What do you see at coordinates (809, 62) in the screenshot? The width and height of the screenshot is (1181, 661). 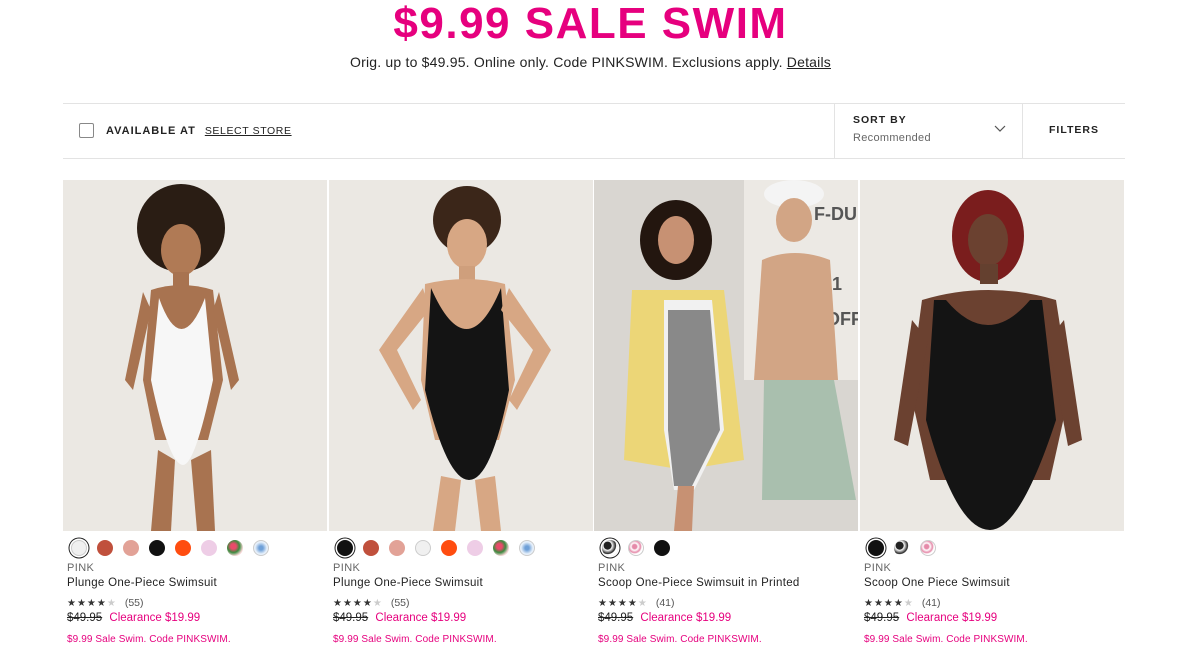 I see `details-link: Details` at bounding box center [809, 62].